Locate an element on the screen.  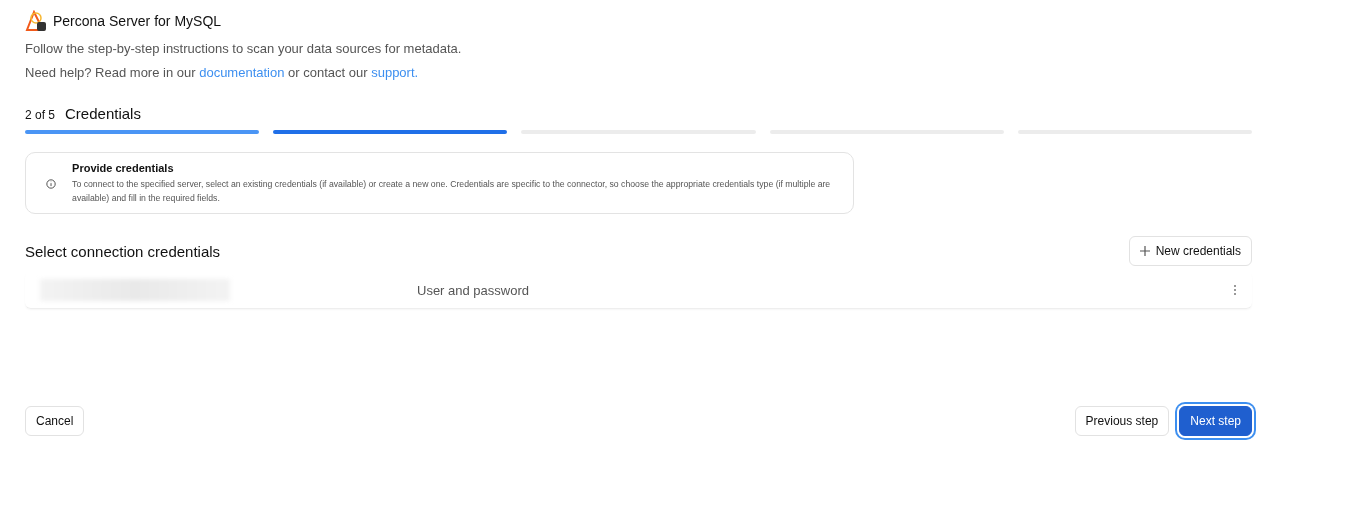
cancel-button: Cancel is located at coordinates (55, 421).